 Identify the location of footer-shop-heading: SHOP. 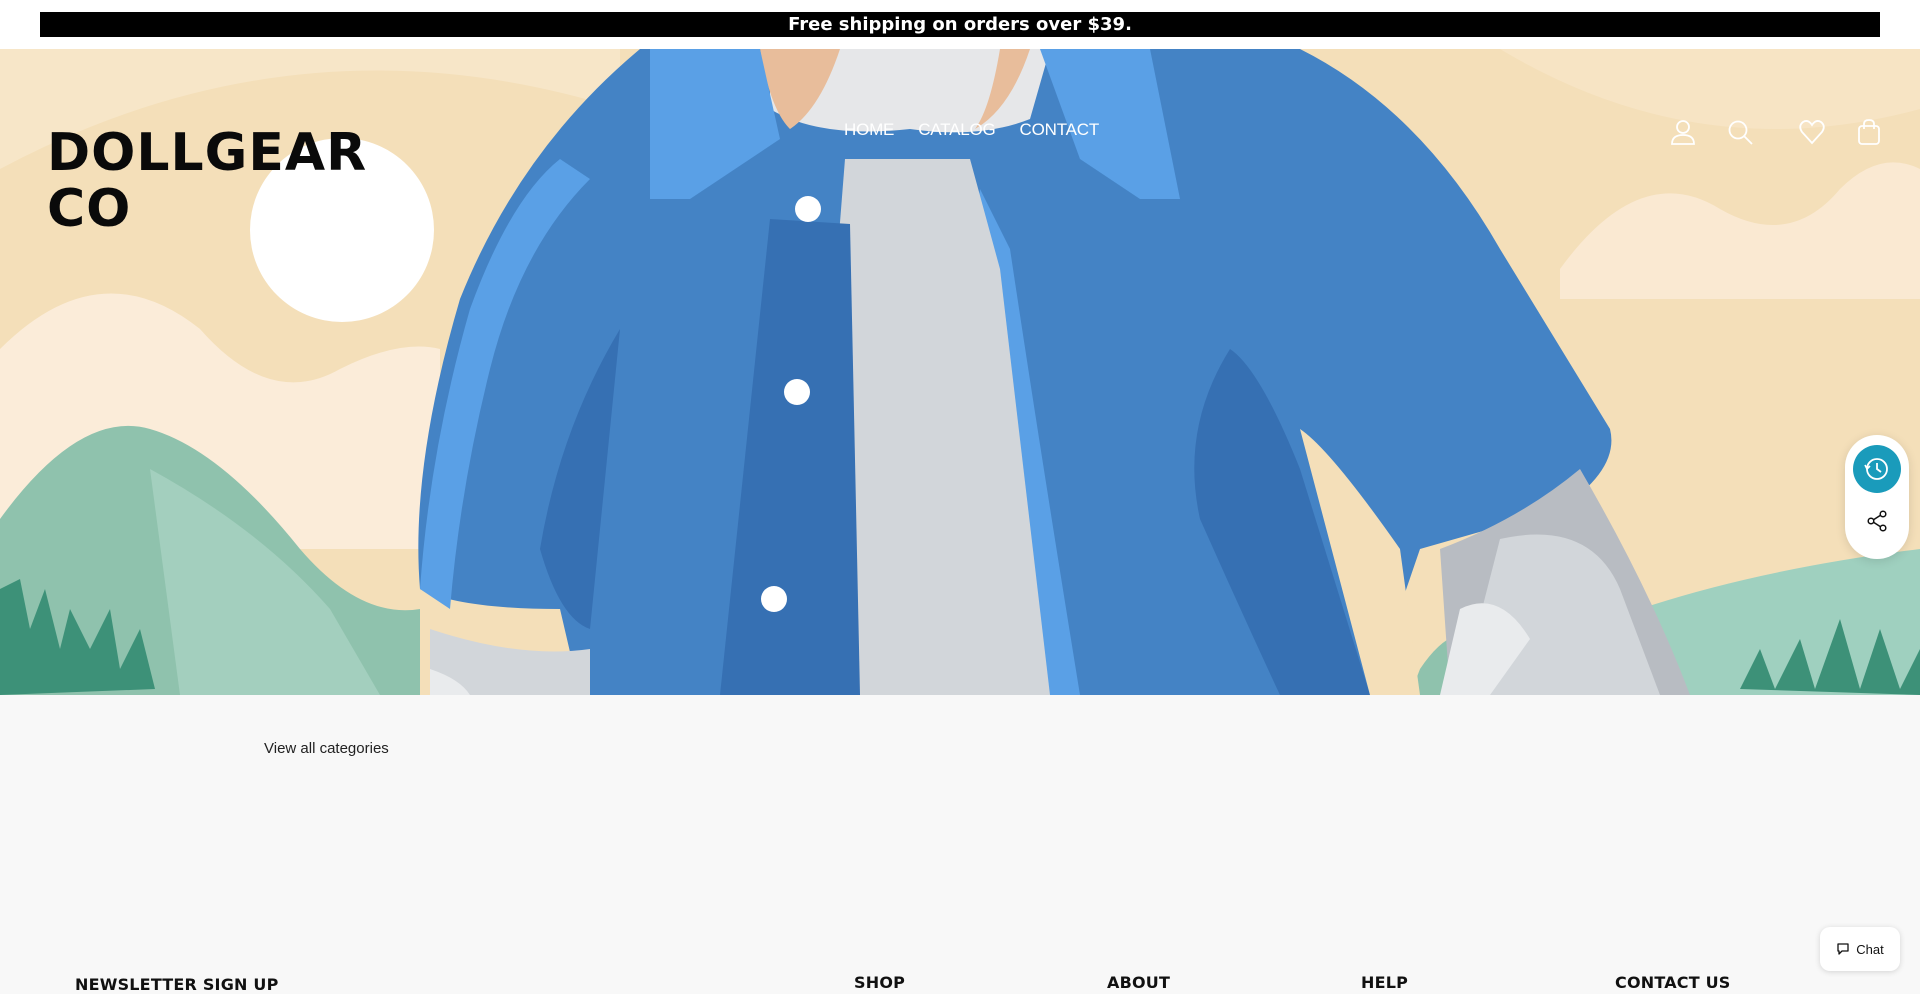
(880, 982).